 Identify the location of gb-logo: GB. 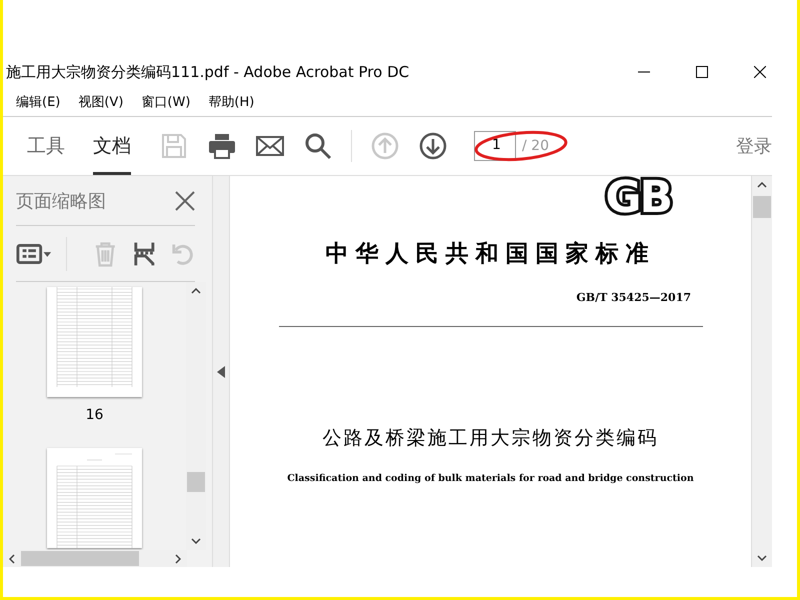
(638, 198).